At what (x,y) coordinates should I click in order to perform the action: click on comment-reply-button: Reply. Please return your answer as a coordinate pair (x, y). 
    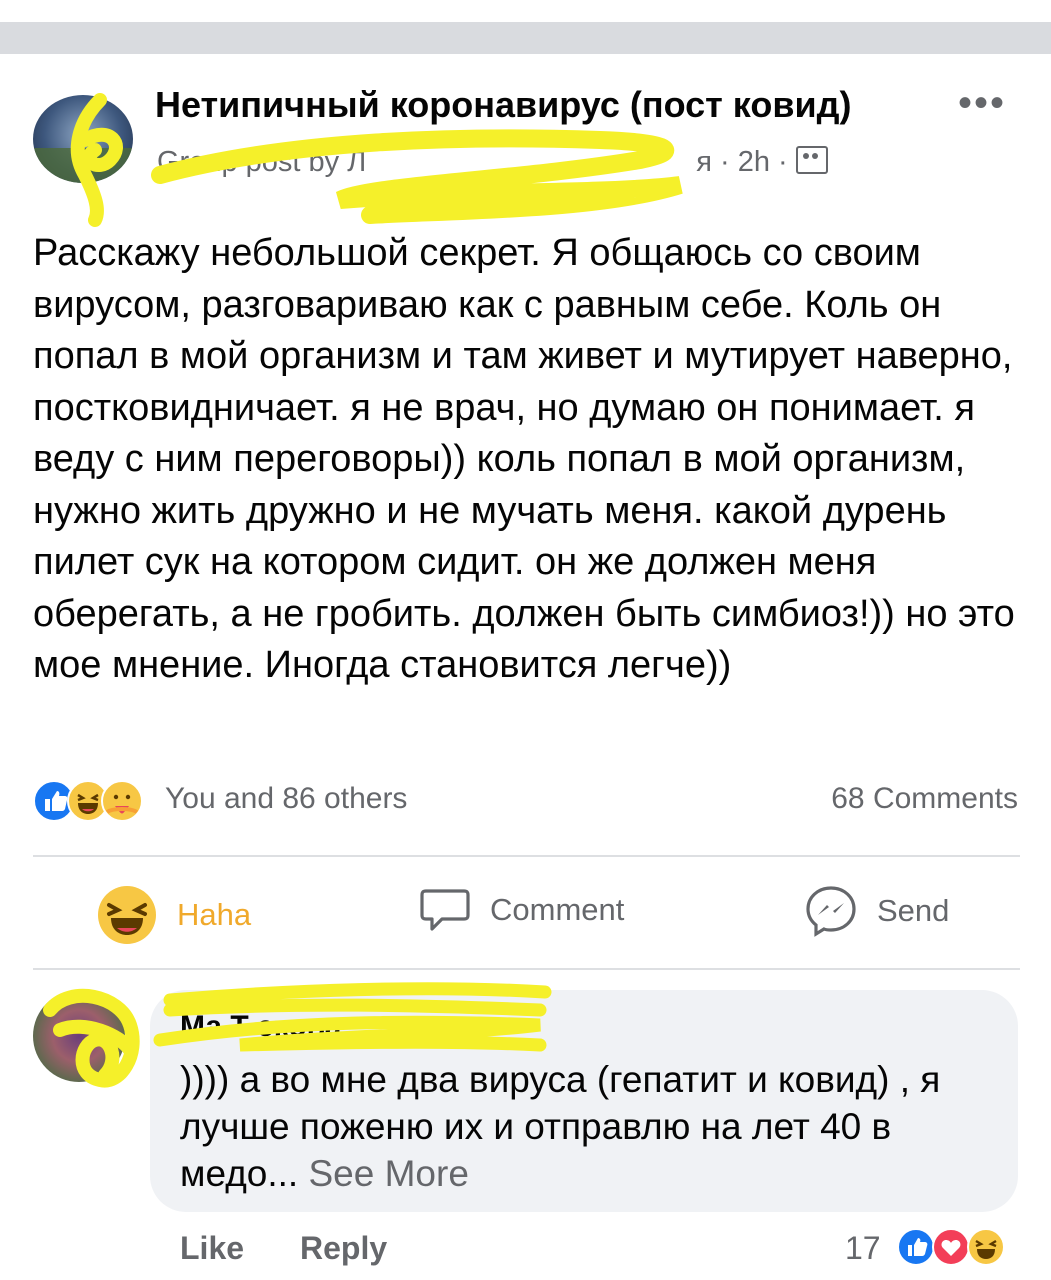
    Looking at the image, I should click on (343, 1248).